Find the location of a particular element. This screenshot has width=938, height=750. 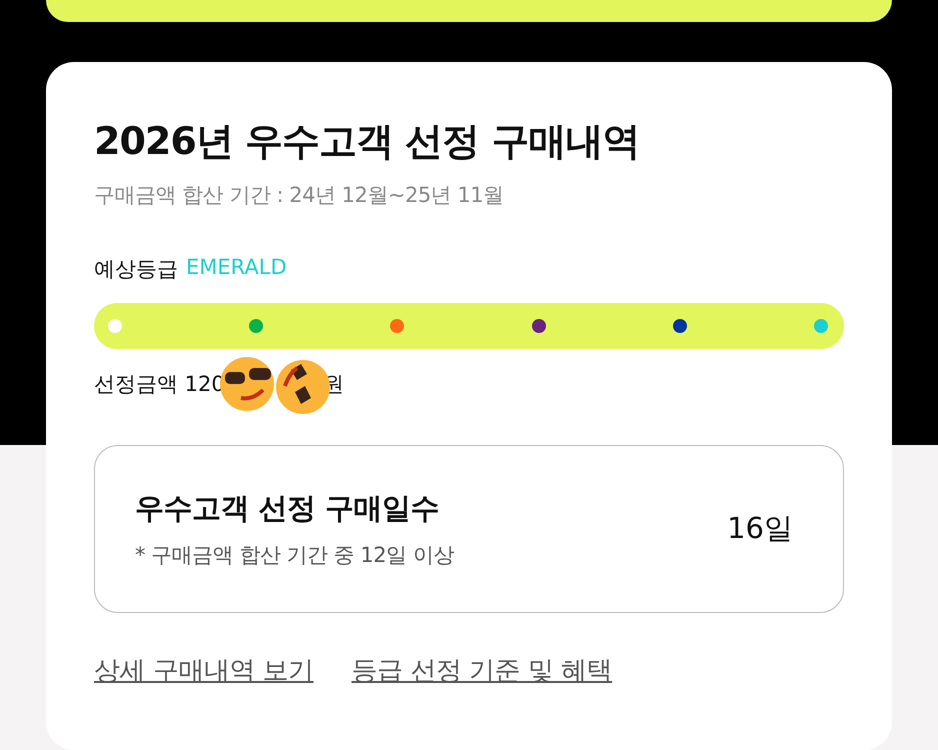

period-text: 구매금액 합산 기간 : 24년 12월~25년 11월 is located at coordinates (299, 195).